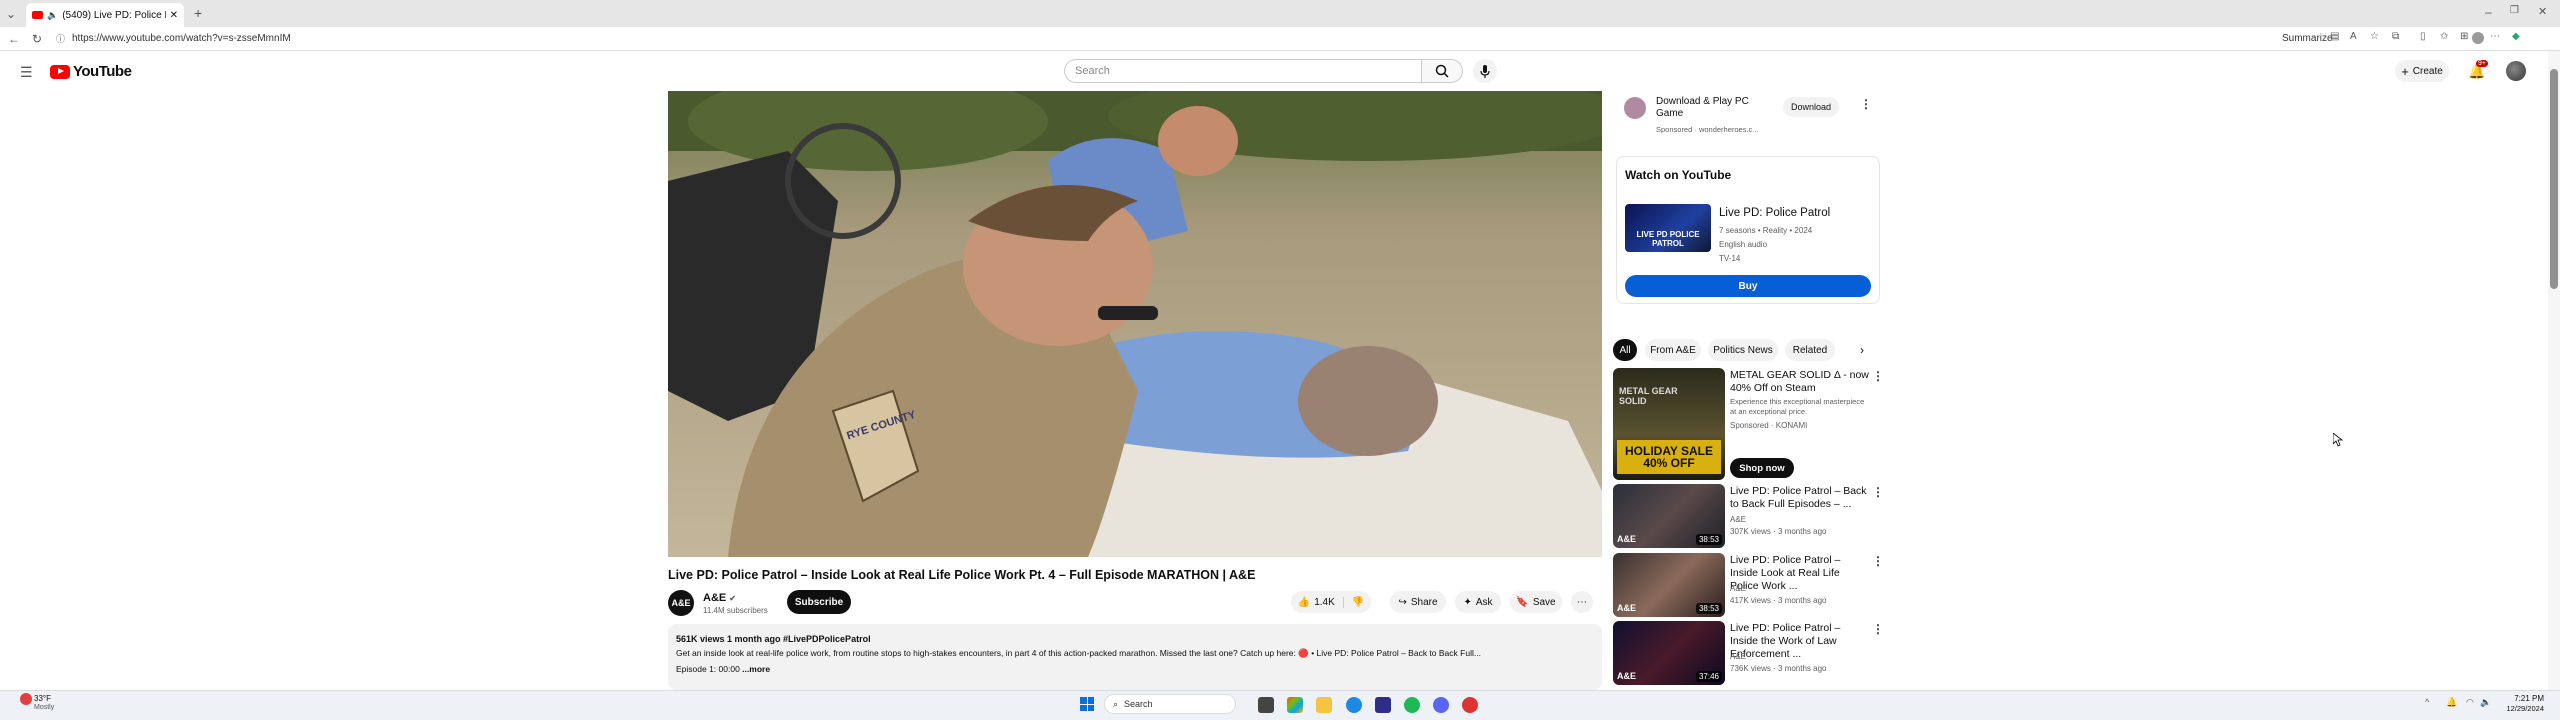 This screenshot has width=2560, height=720. Describe the element at coordinates (732, 598) in the screenshot. I see `verified-icon: ✔` at that location.